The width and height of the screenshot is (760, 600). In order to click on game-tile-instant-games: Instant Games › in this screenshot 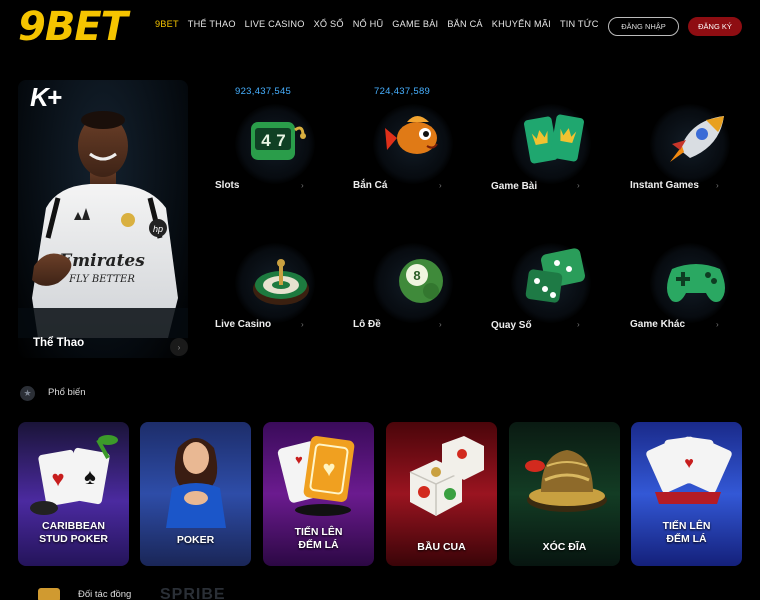, I will do `click(685, 159)`.